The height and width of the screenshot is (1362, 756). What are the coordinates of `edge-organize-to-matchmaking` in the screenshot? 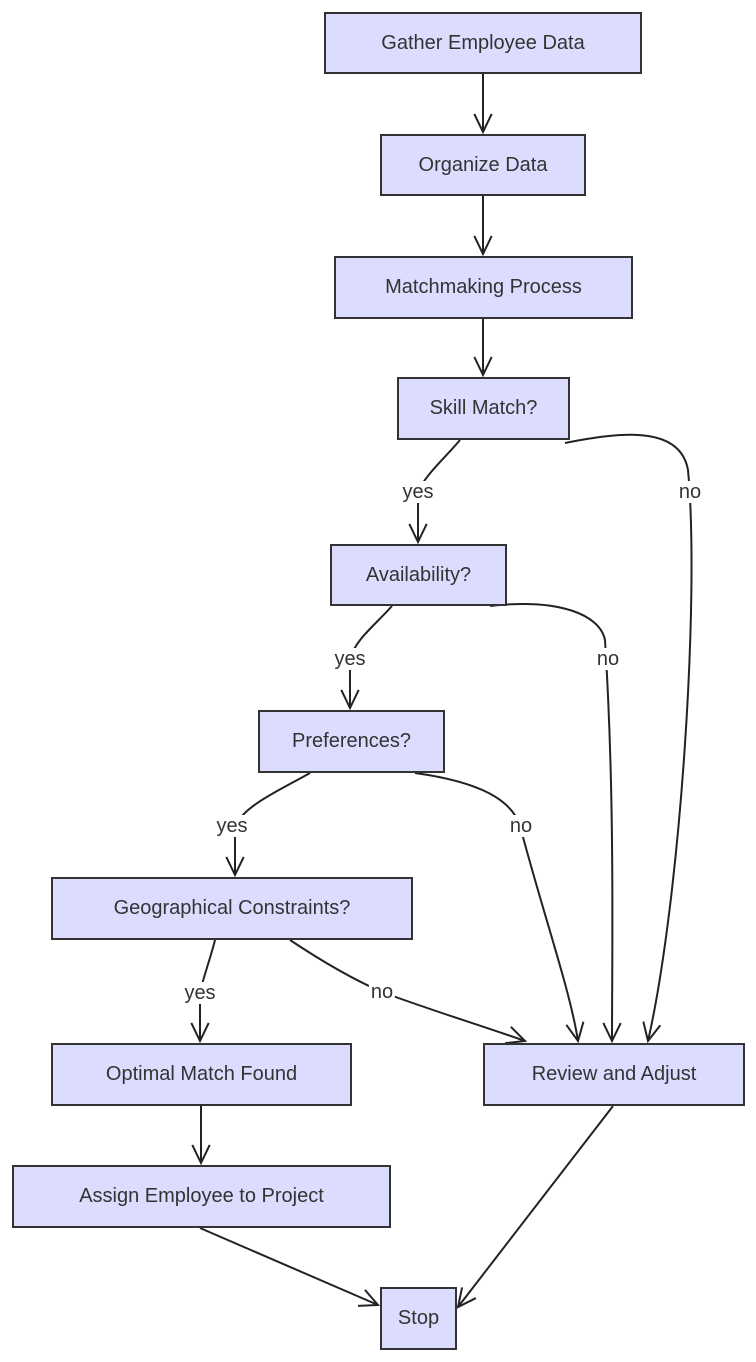 It's located at (483, 226).